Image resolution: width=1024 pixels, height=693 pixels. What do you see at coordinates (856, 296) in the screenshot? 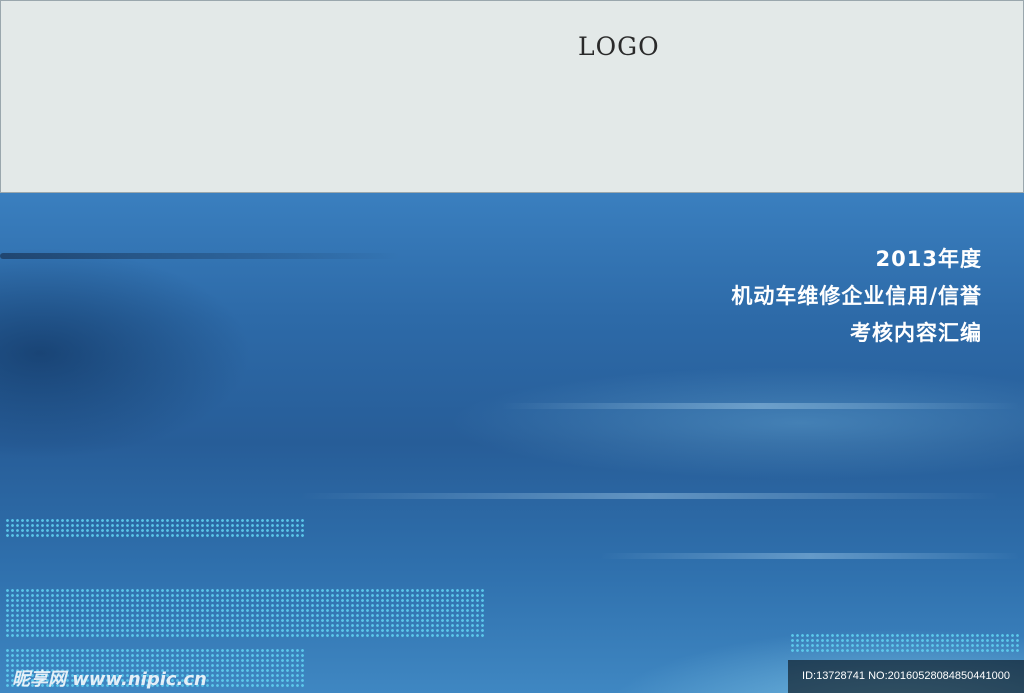
I see `cover-title-main: 机动车维修企业信用/信誉` at bounding box center [856, 296].